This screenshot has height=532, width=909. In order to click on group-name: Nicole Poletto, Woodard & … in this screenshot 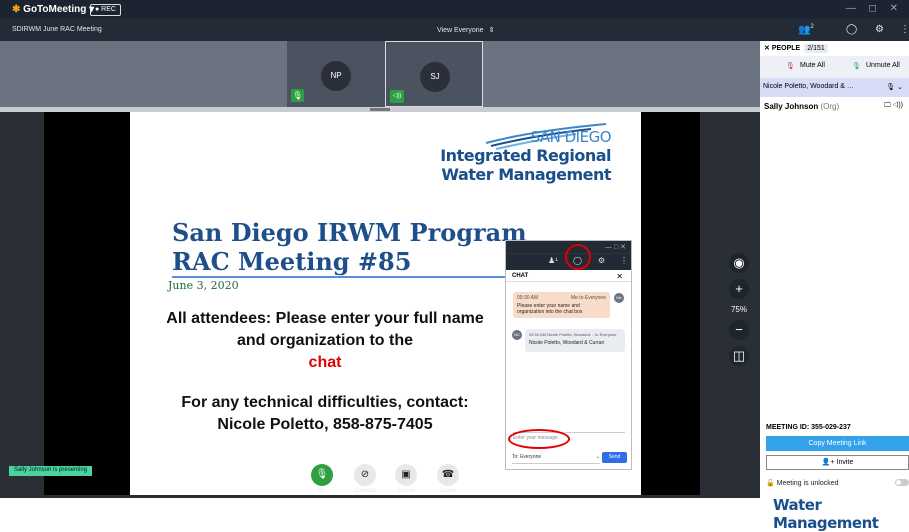, I will do `click(808, 86)`.